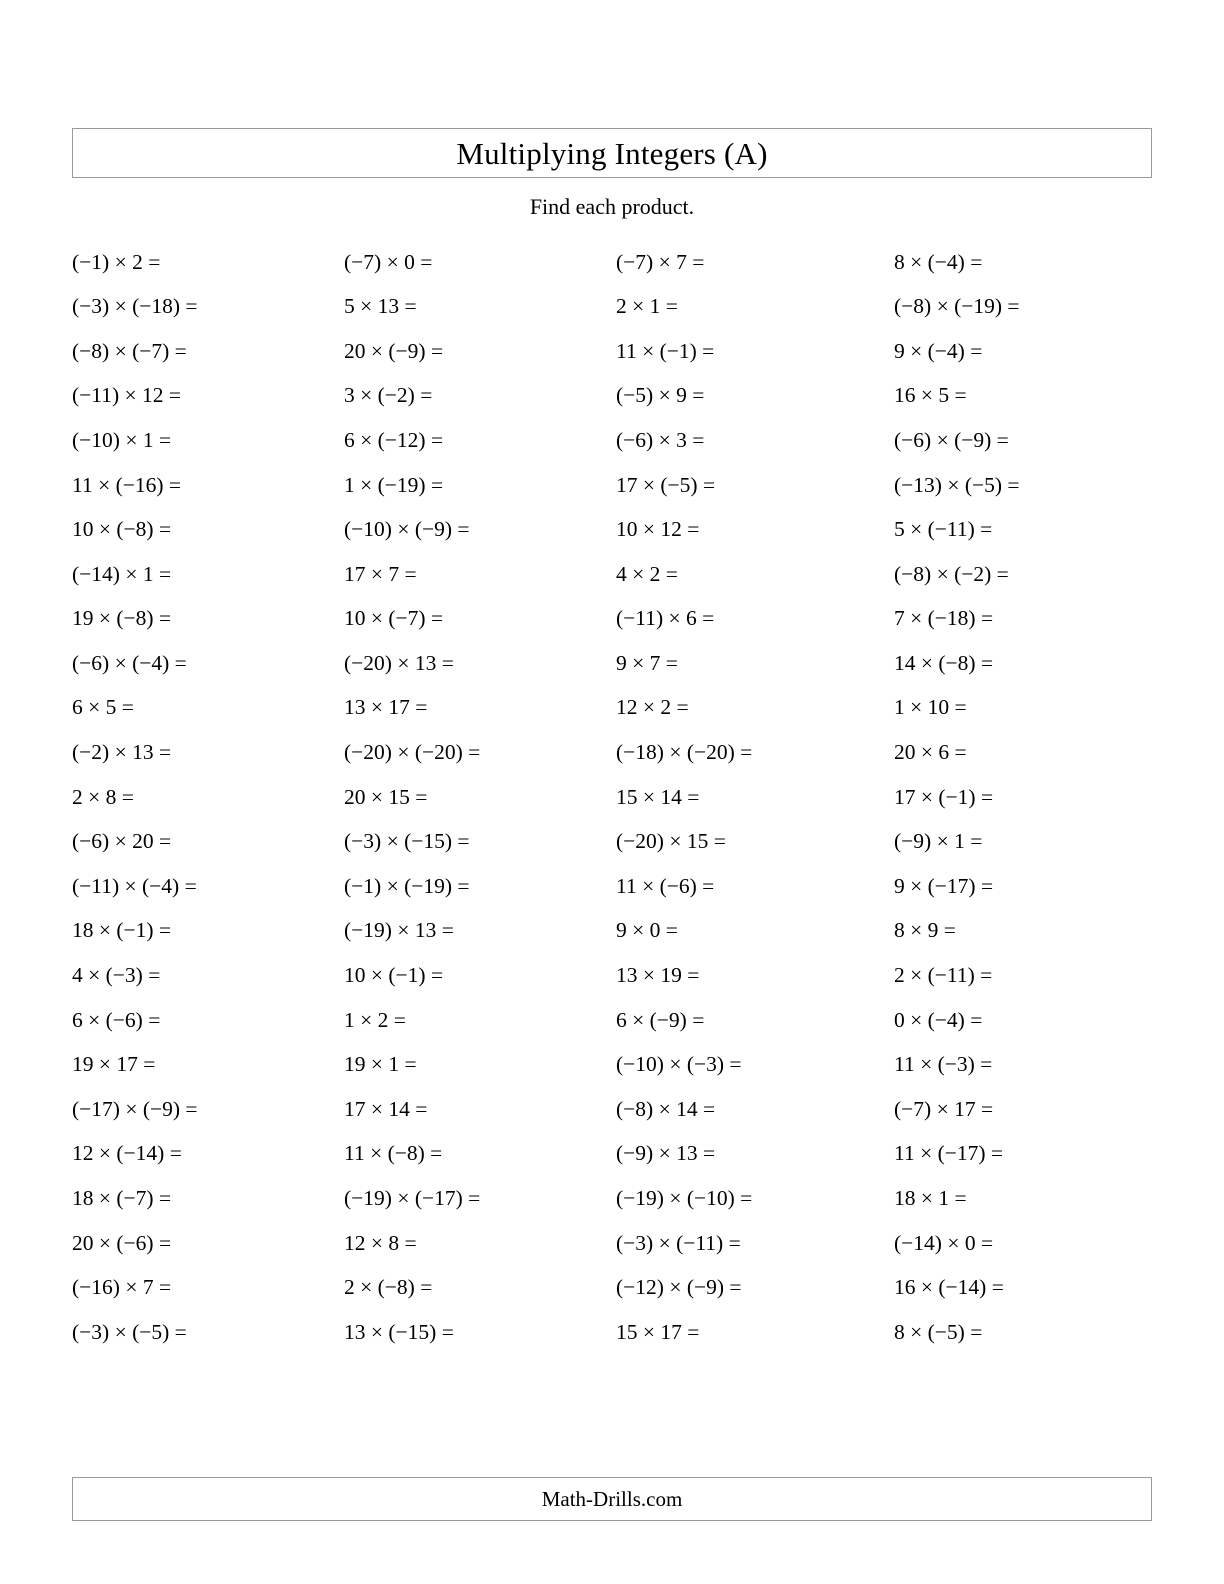 Image resolution: width=1224 pixels, height=1584 pixels. What do you see at coordinates (660, 1019) in the screenshot?
I see `problem-item: 6 × (−9) =` at bounding box center [660, 1019].